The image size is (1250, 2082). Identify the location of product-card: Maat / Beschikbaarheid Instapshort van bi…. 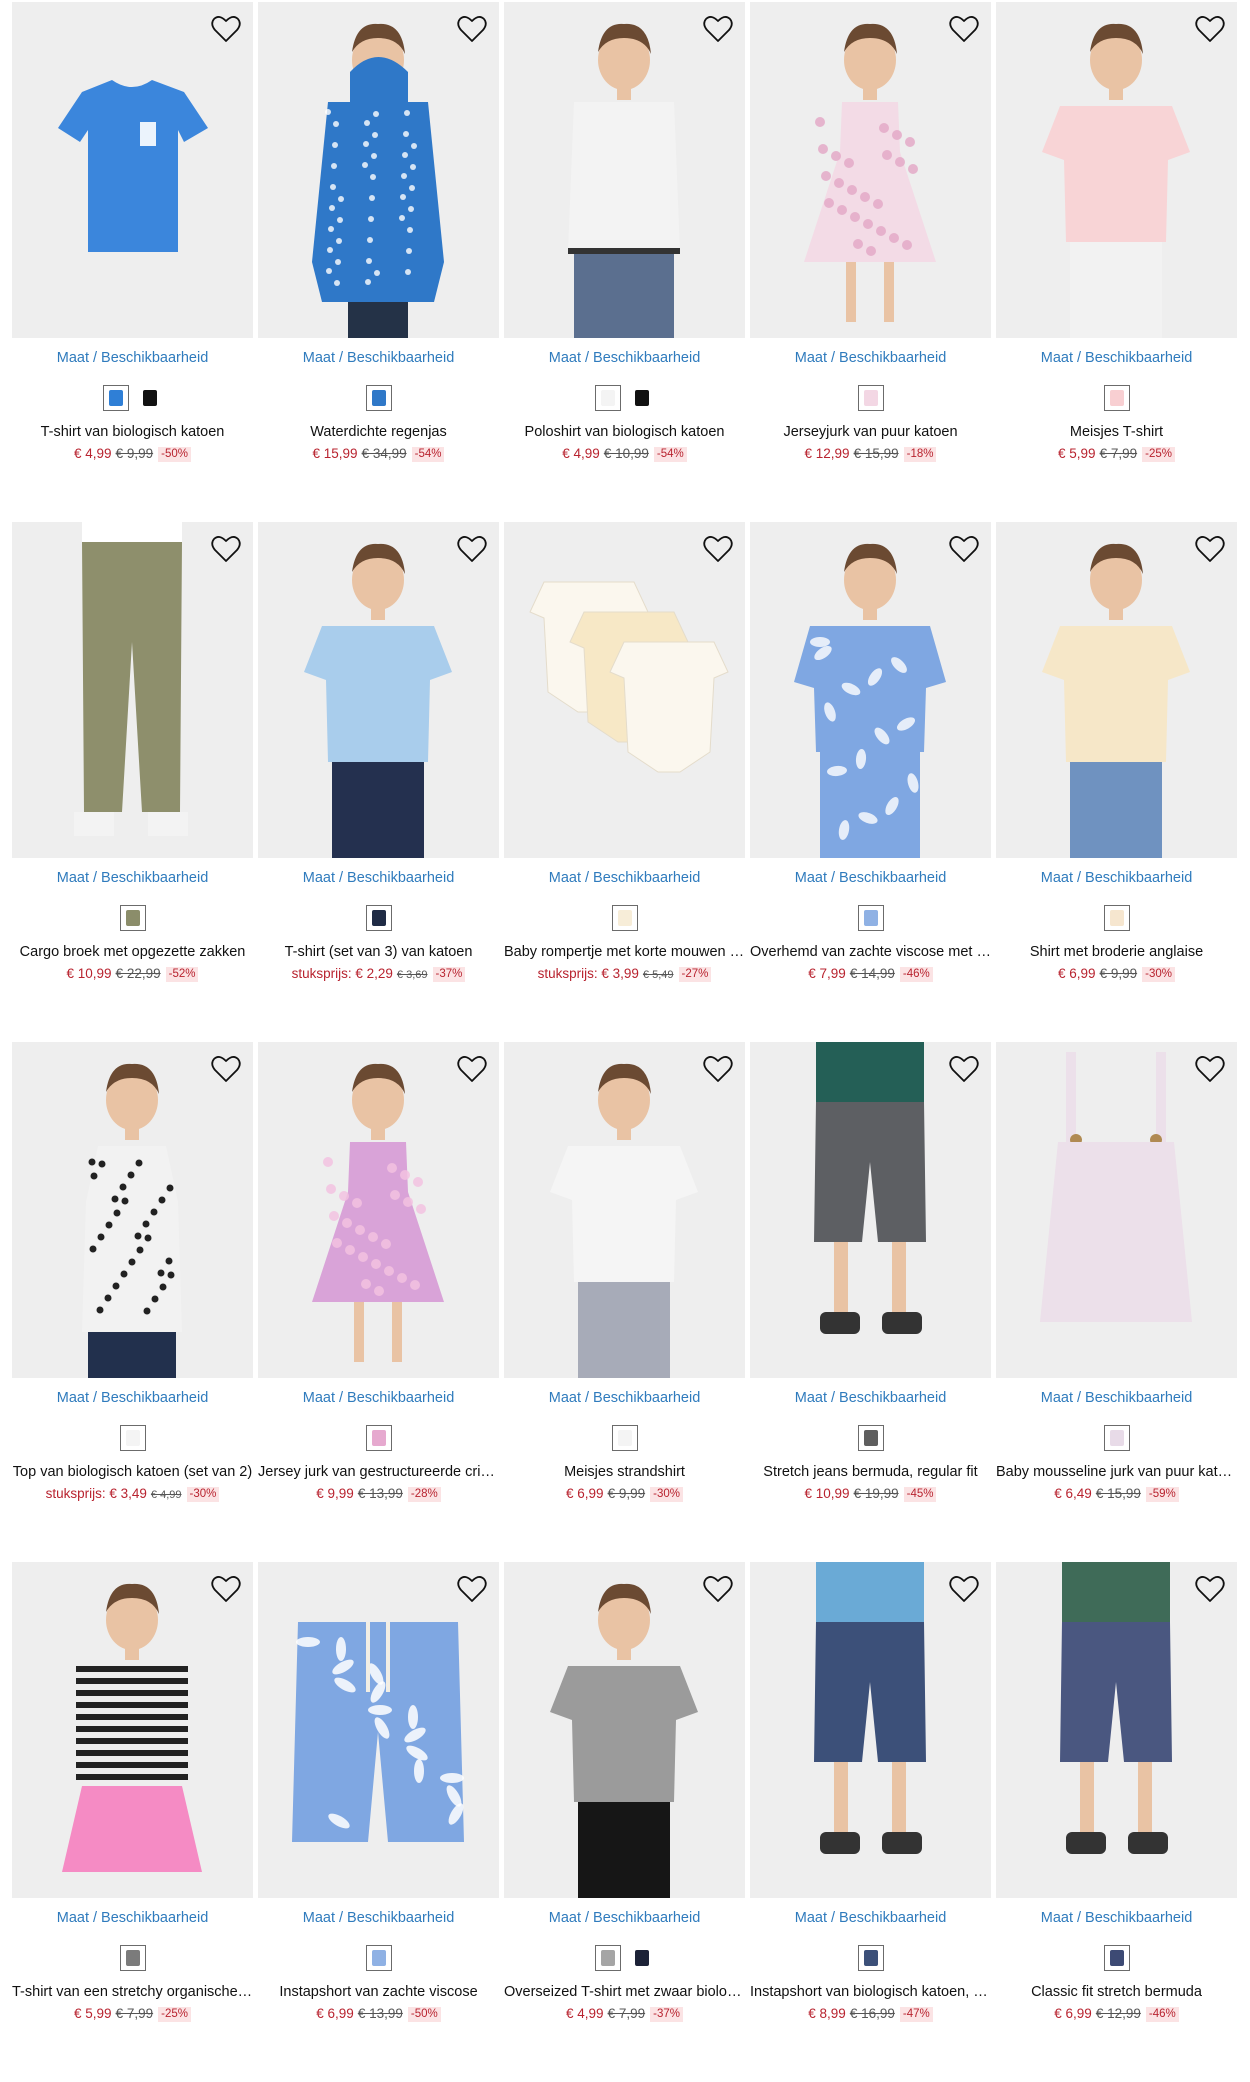
(870, 1802).